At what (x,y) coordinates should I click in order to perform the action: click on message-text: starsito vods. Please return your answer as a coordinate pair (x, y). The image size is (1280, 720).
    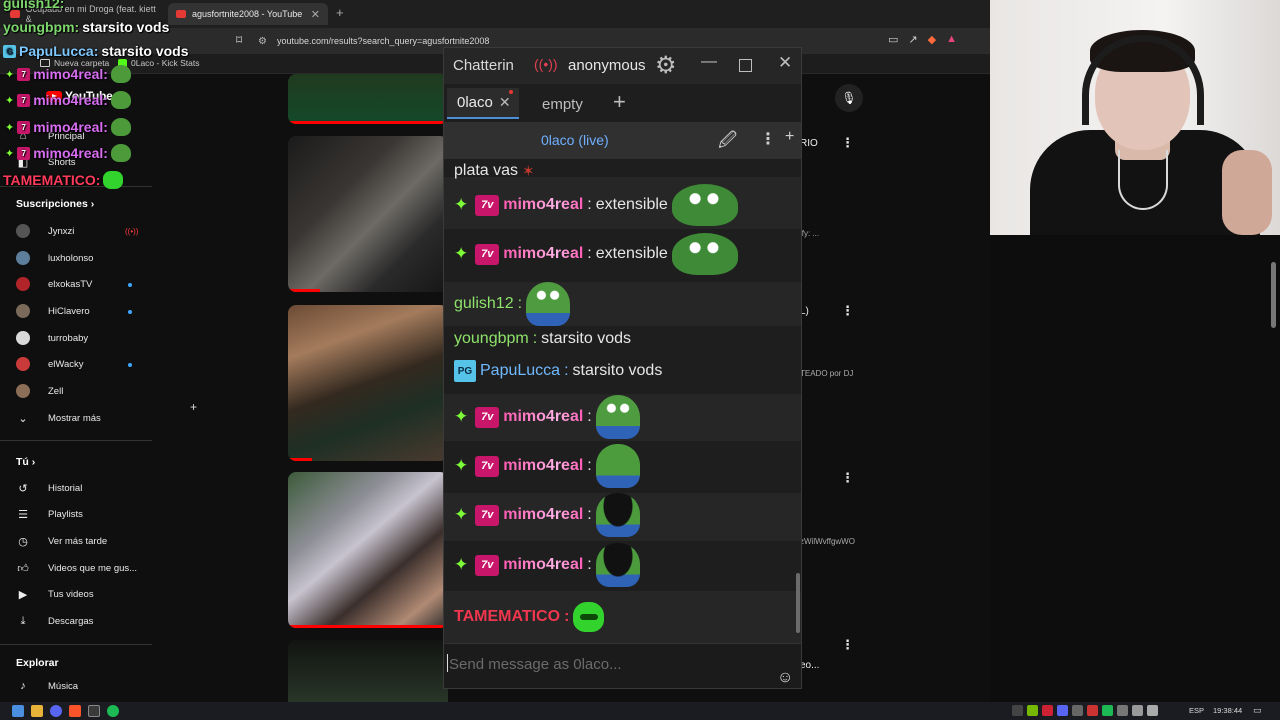
    Looking at the image, I should click on (586, 338).